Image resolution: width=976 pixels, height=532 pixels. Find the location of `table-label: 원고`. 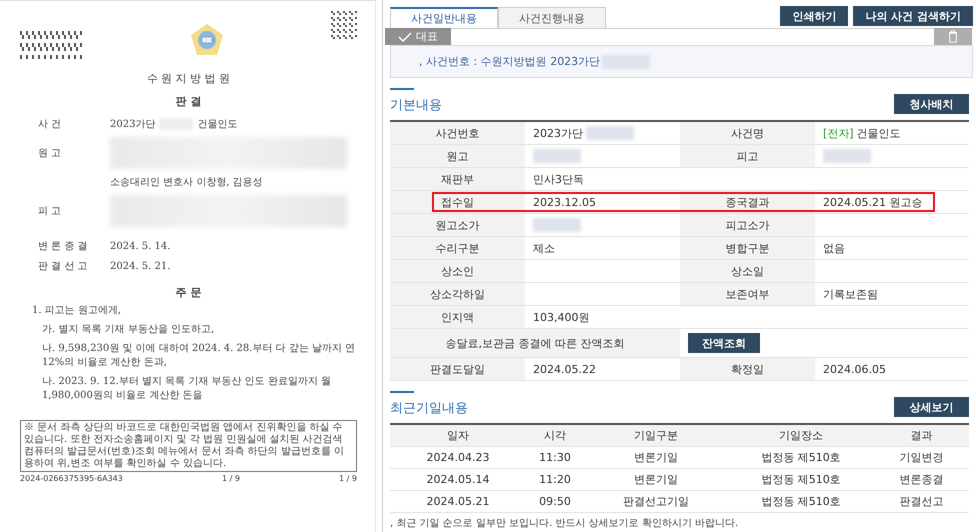

table-label: 원고 is located at coordinates (457, 156).